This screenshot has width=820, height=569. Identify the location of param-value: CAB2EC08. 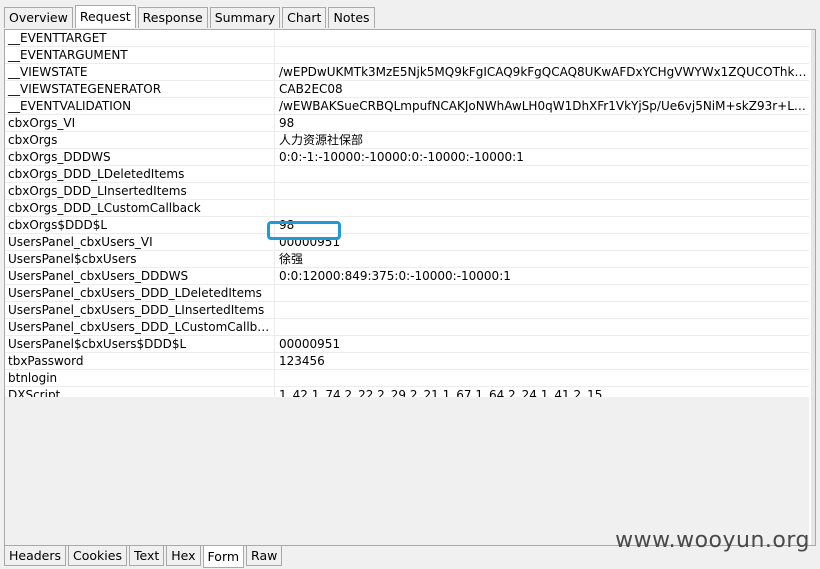
(541, 89).